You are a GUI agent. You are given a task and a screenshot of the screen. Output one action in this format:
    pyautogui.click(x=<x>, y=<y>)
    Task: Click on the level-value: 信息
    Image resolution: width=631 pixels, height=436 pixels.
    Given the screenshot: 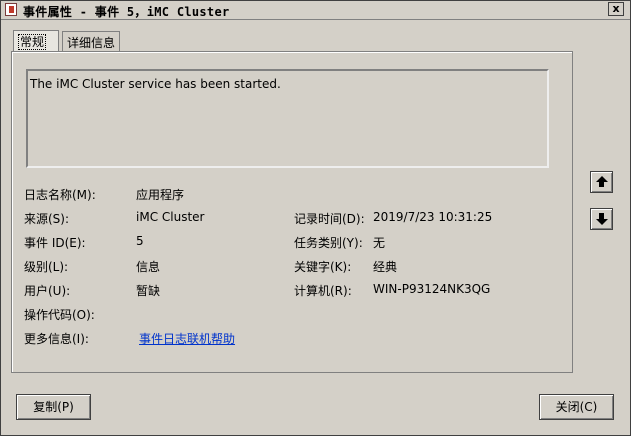 What is the action you would take?
    pyautogui.click(x=148, y=267)
    